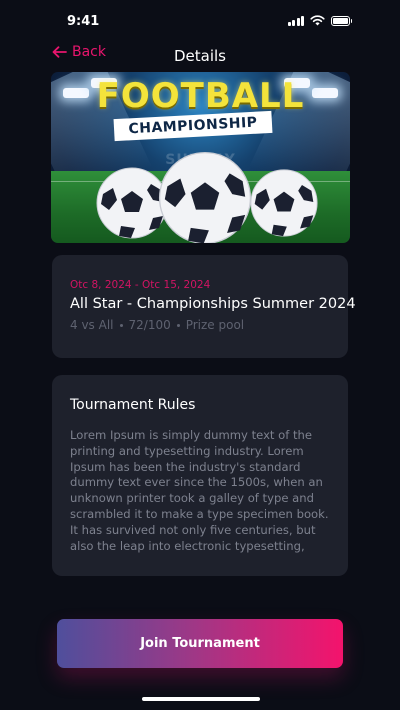 This screenshot has height=710, width=400. I want to click on rules-heading: Tournament Rules, so click(133, 405).